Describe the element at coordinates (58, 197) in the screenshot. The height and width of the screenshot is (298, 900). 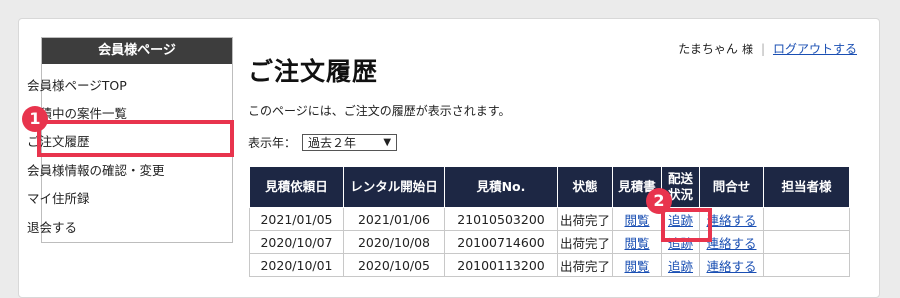
I see `sidebar-item-address-book: マイ住所録` at that location.